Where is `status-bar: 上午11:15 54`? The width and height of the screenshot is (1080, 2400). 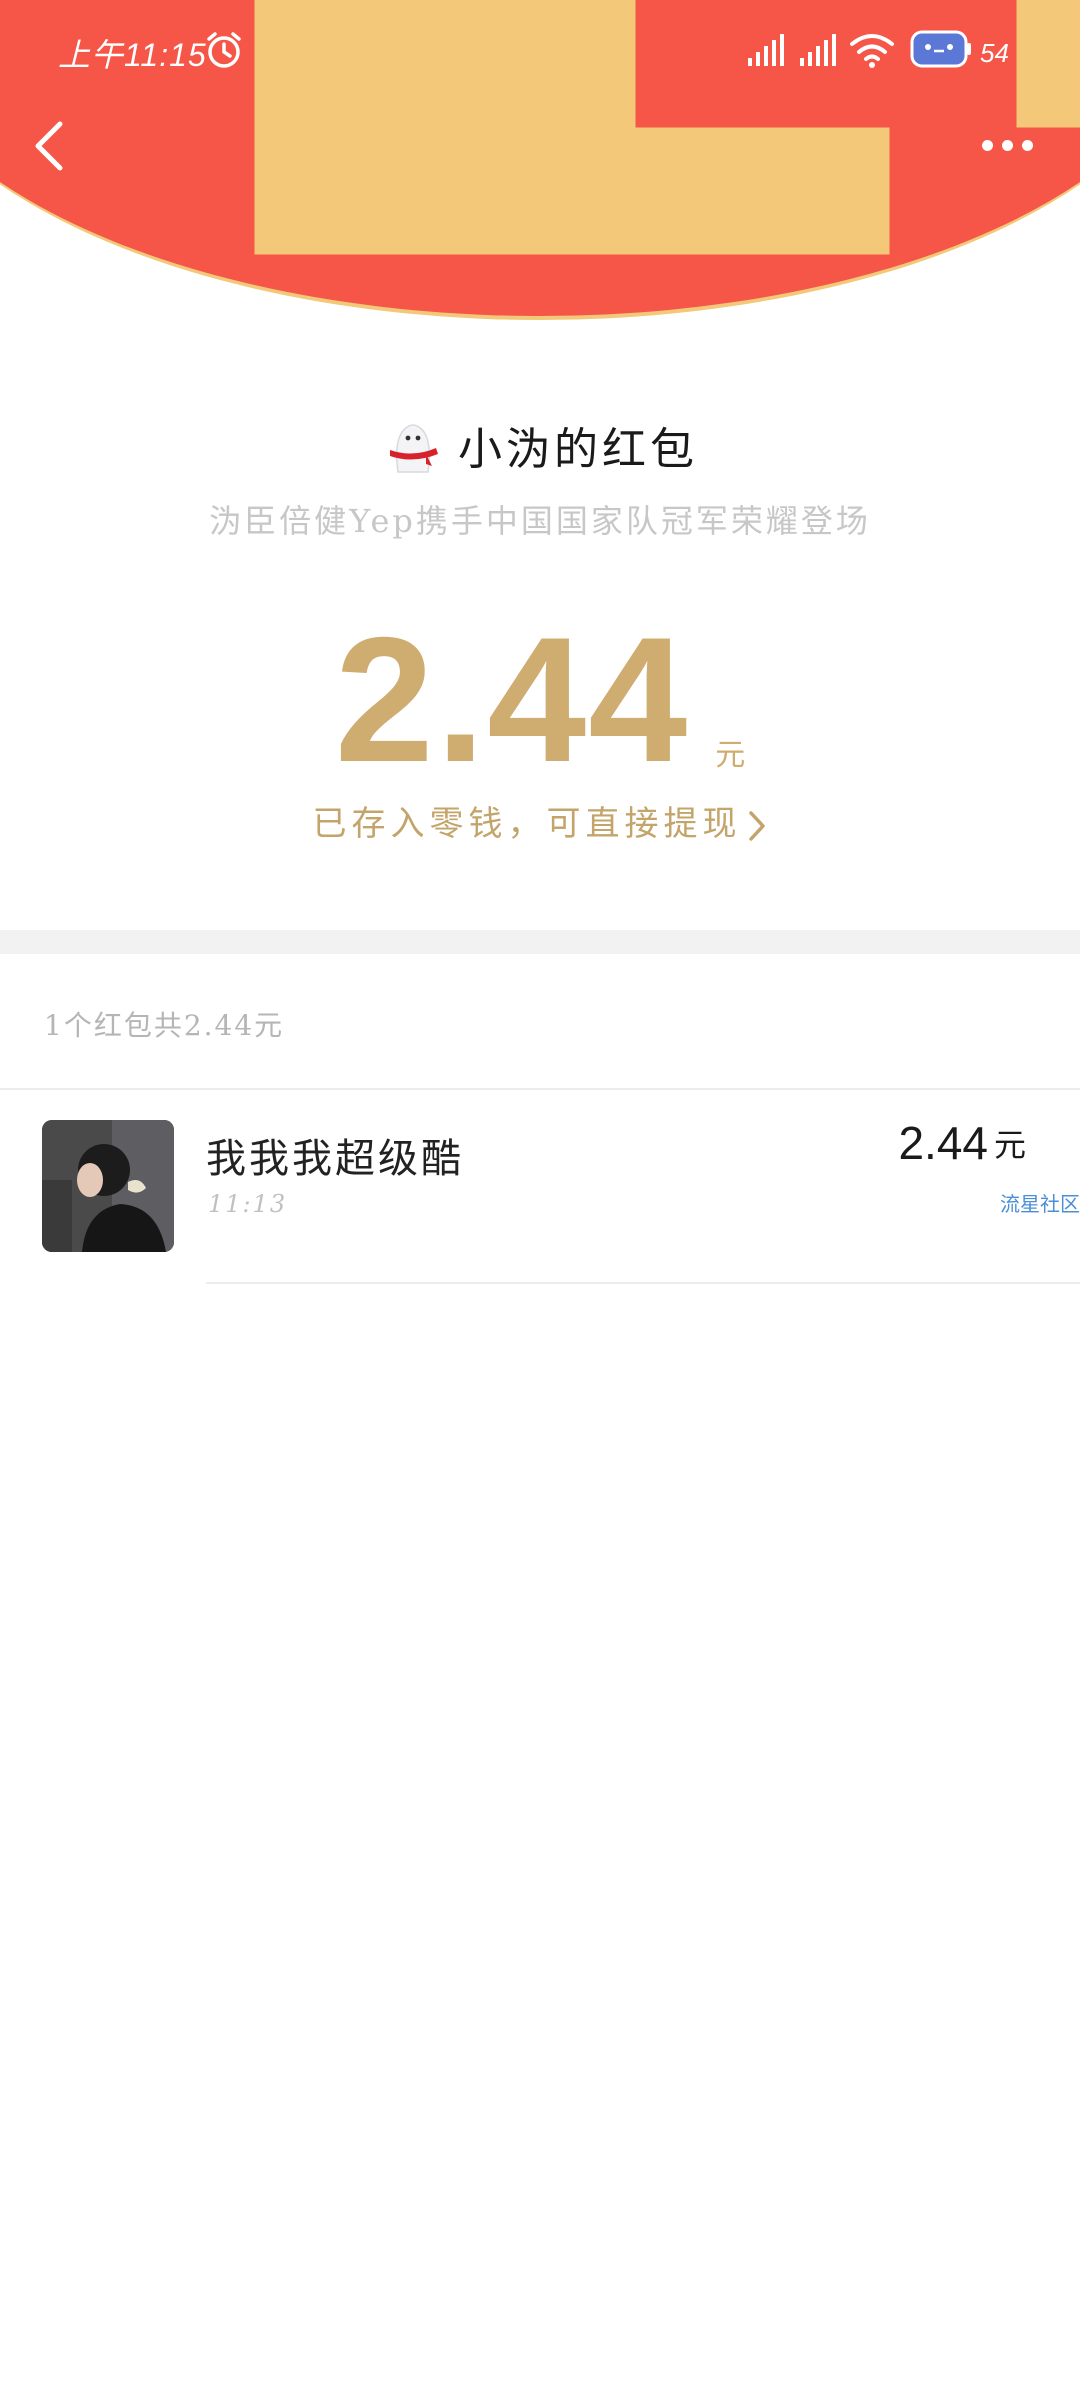
status-bar: 上午11:15 54 is located at coordinates (540, 50).